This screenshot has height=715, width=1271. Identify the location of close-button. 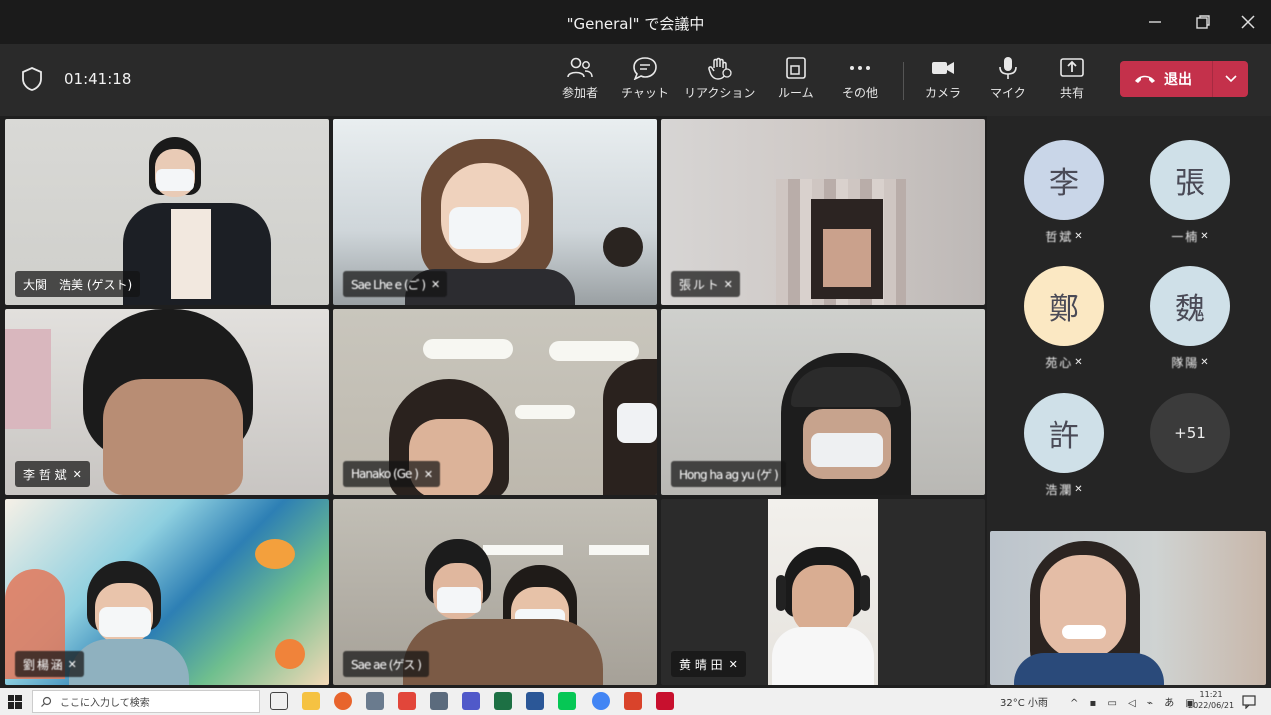
(1248, 22).